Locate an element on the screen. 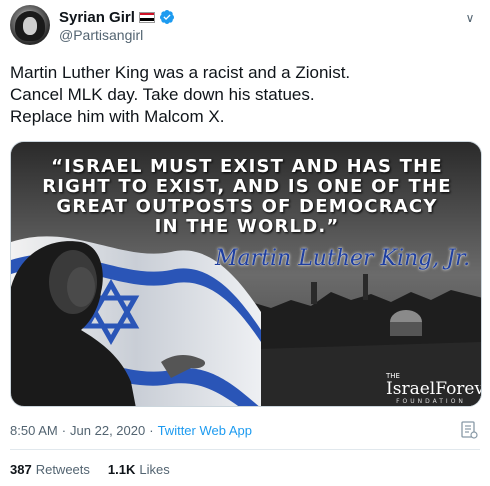 This screenshot has width=490, height=486. retweets-stat: 387 Retweets is located at coordinates (50, 469).